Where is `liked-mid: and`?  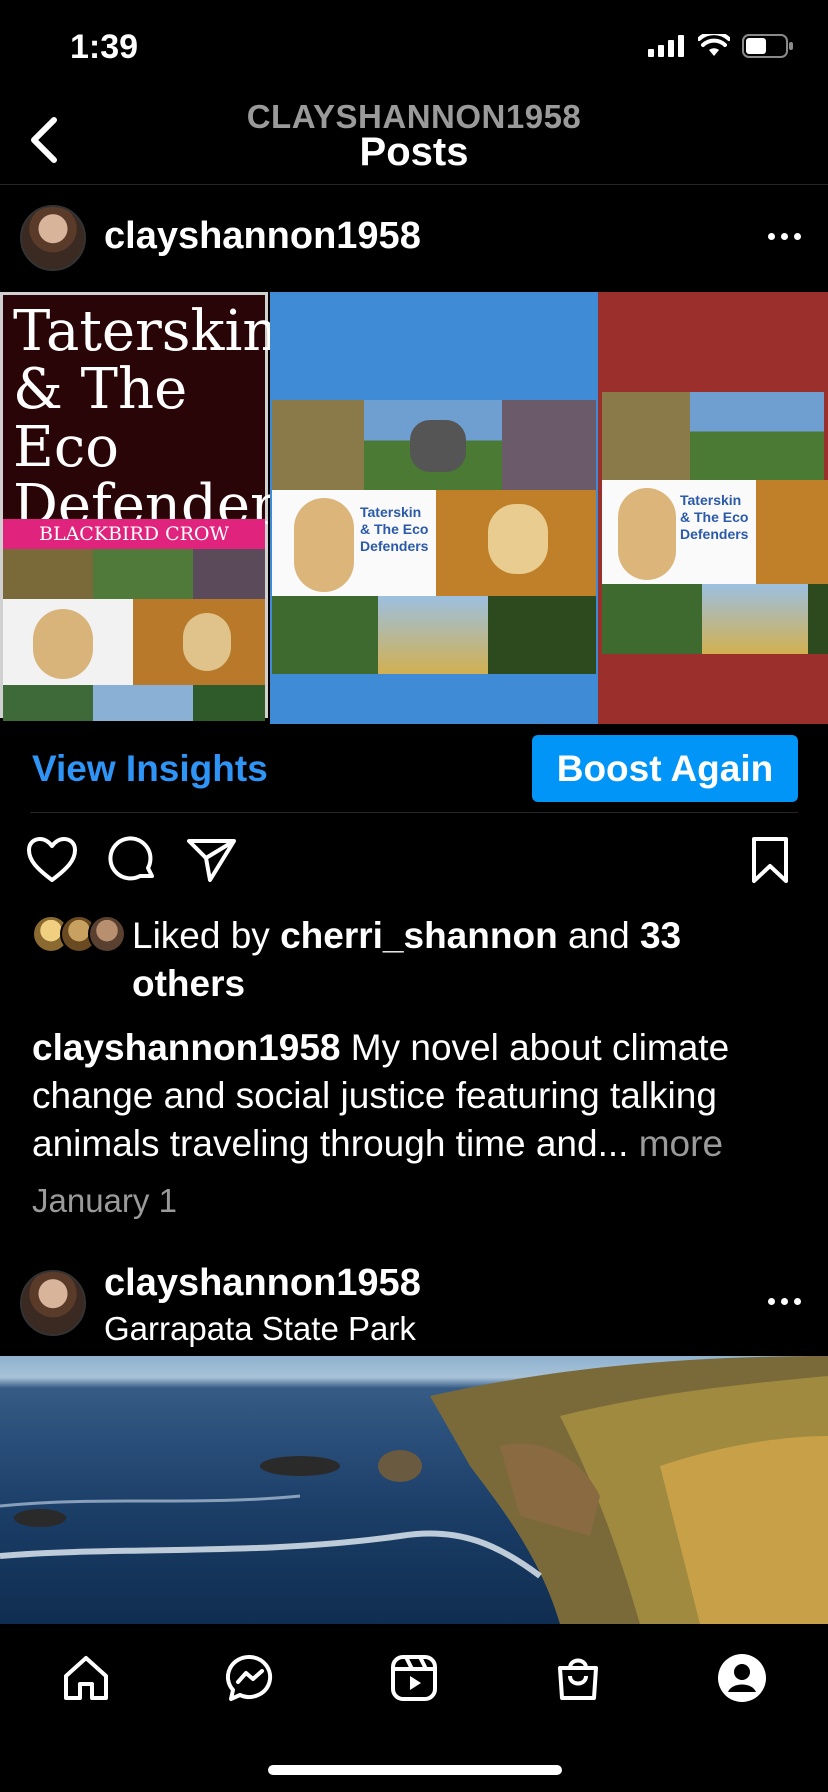
liked-mid: and is located at coordinates (598, 935).